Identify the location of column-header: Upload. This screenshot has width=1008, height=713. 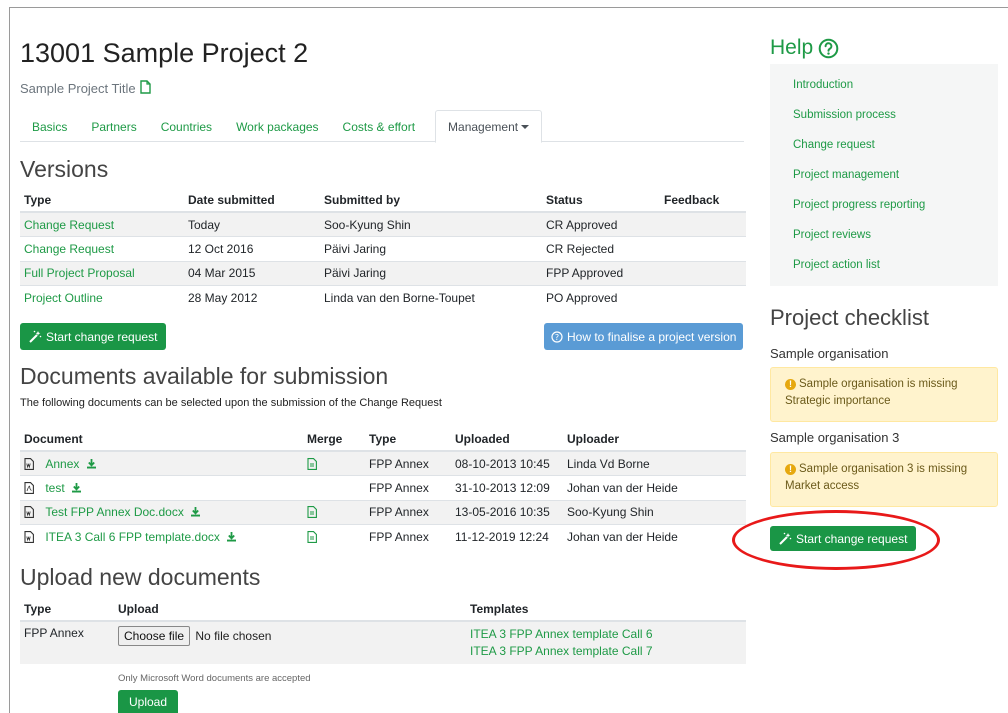
(290, 610).